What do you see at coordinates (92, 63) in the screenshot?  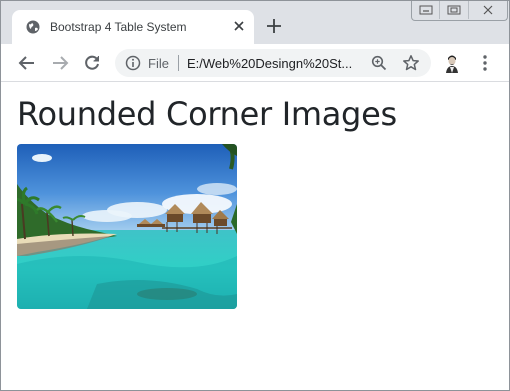 I see `reload-icon` at bounding box center [92, 63].